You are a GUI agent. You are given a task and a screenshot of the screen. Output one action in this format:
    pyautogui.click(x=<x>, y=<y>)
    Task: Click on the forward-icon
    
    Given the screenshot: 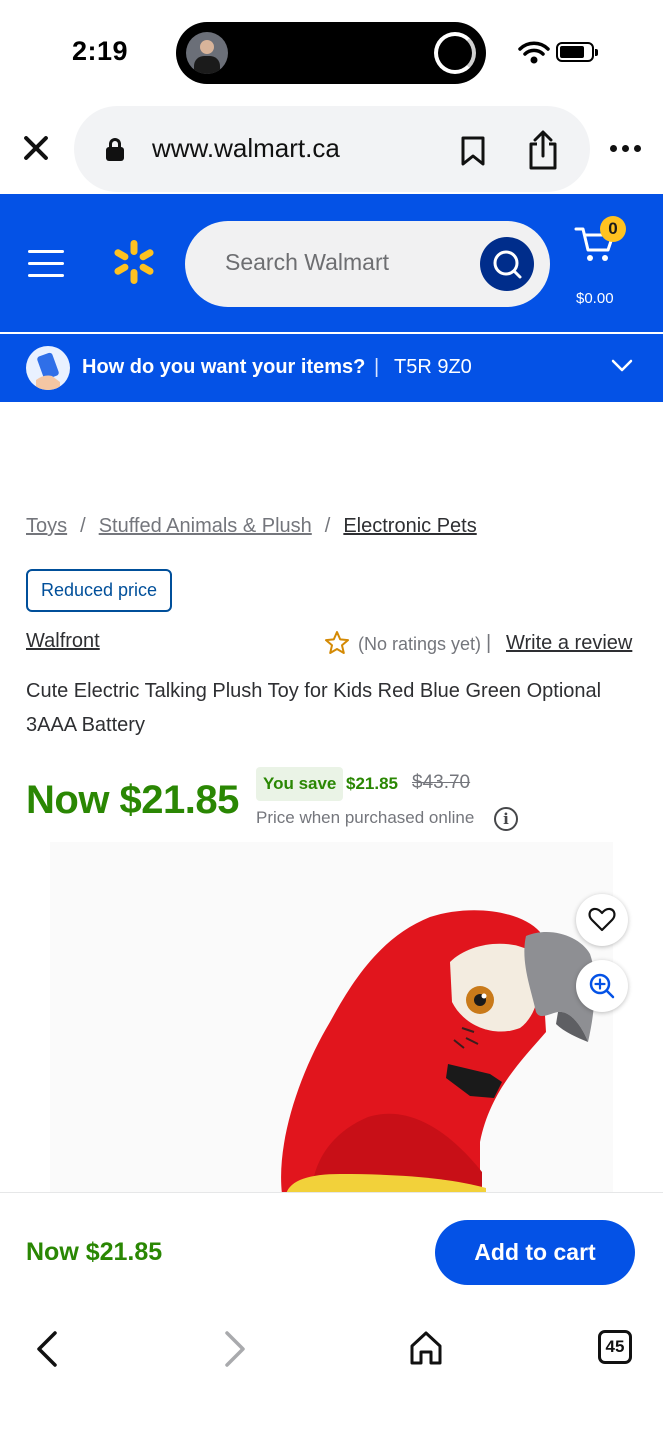 What is the action you would take?
    pyautogui.click(x=235, y=1349)
    